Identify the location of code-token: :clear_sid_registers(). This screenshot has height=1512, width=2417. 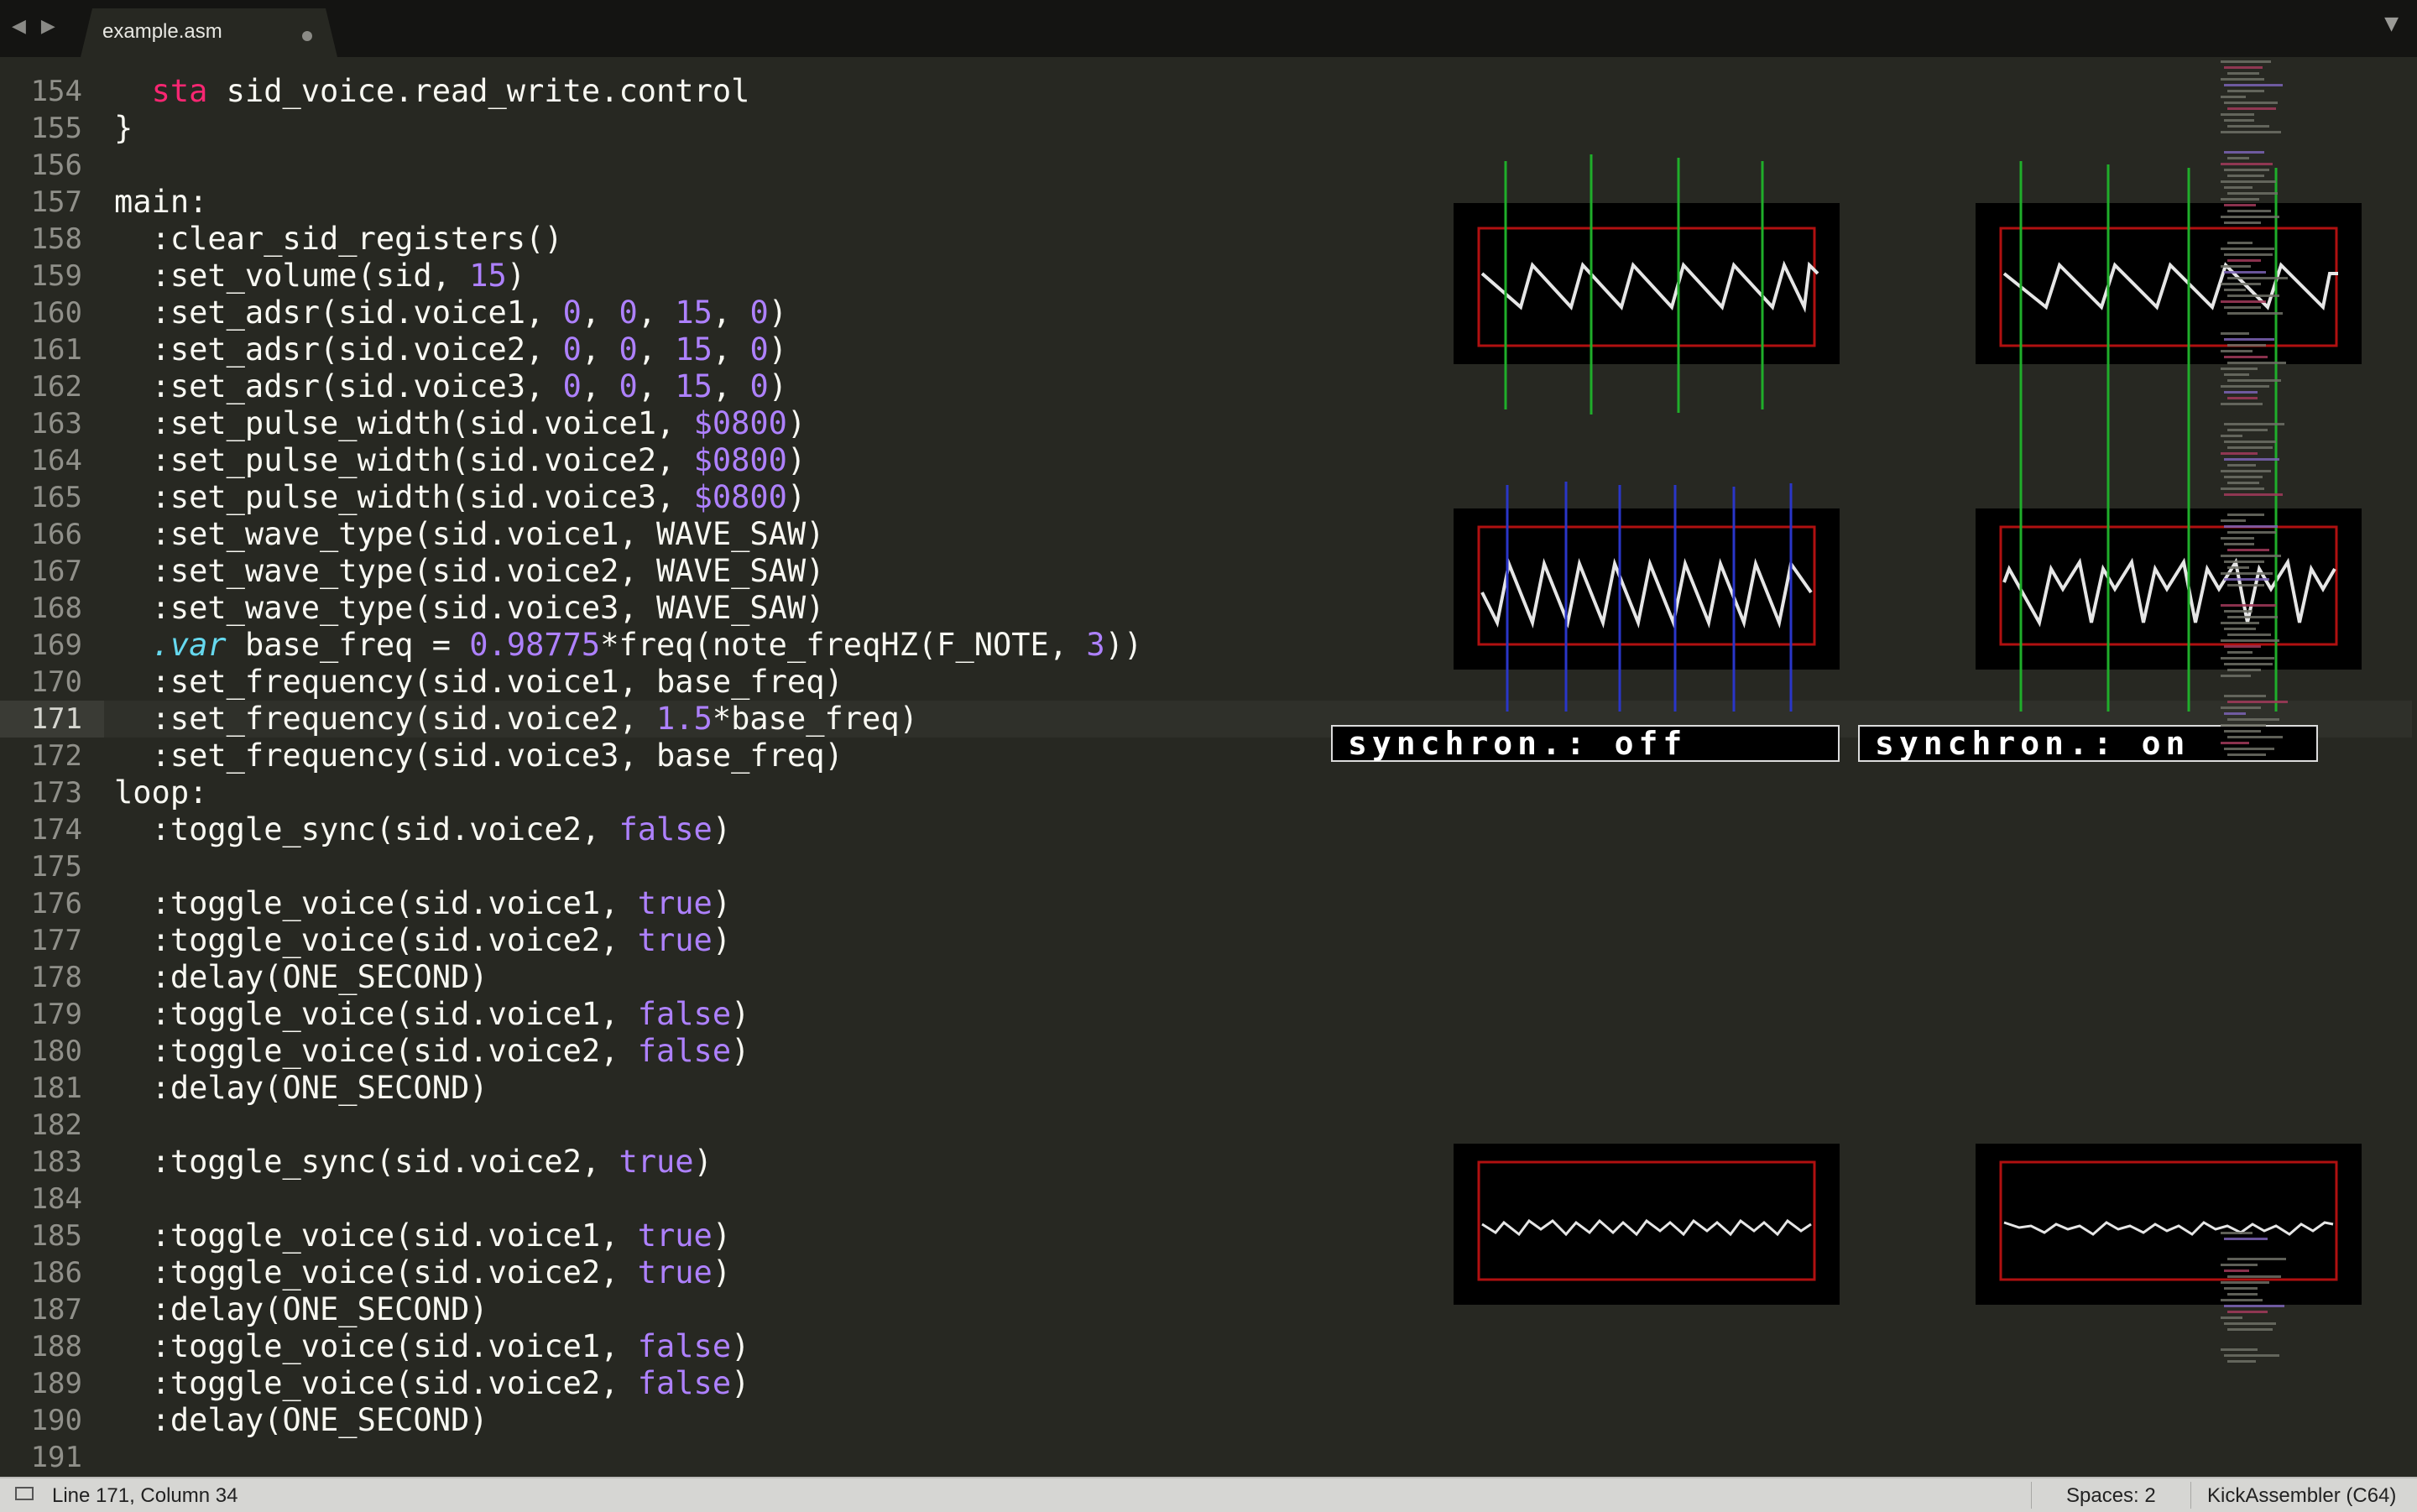
(338, 239).